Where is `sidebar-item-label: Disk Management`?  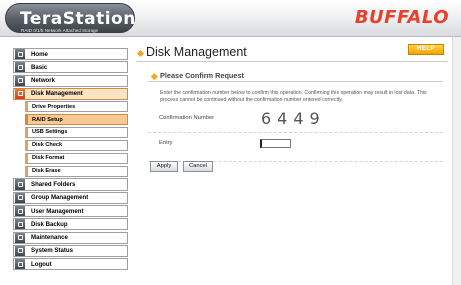
sidebar-item-label: Disk Management is located at coordinates (57, 94).